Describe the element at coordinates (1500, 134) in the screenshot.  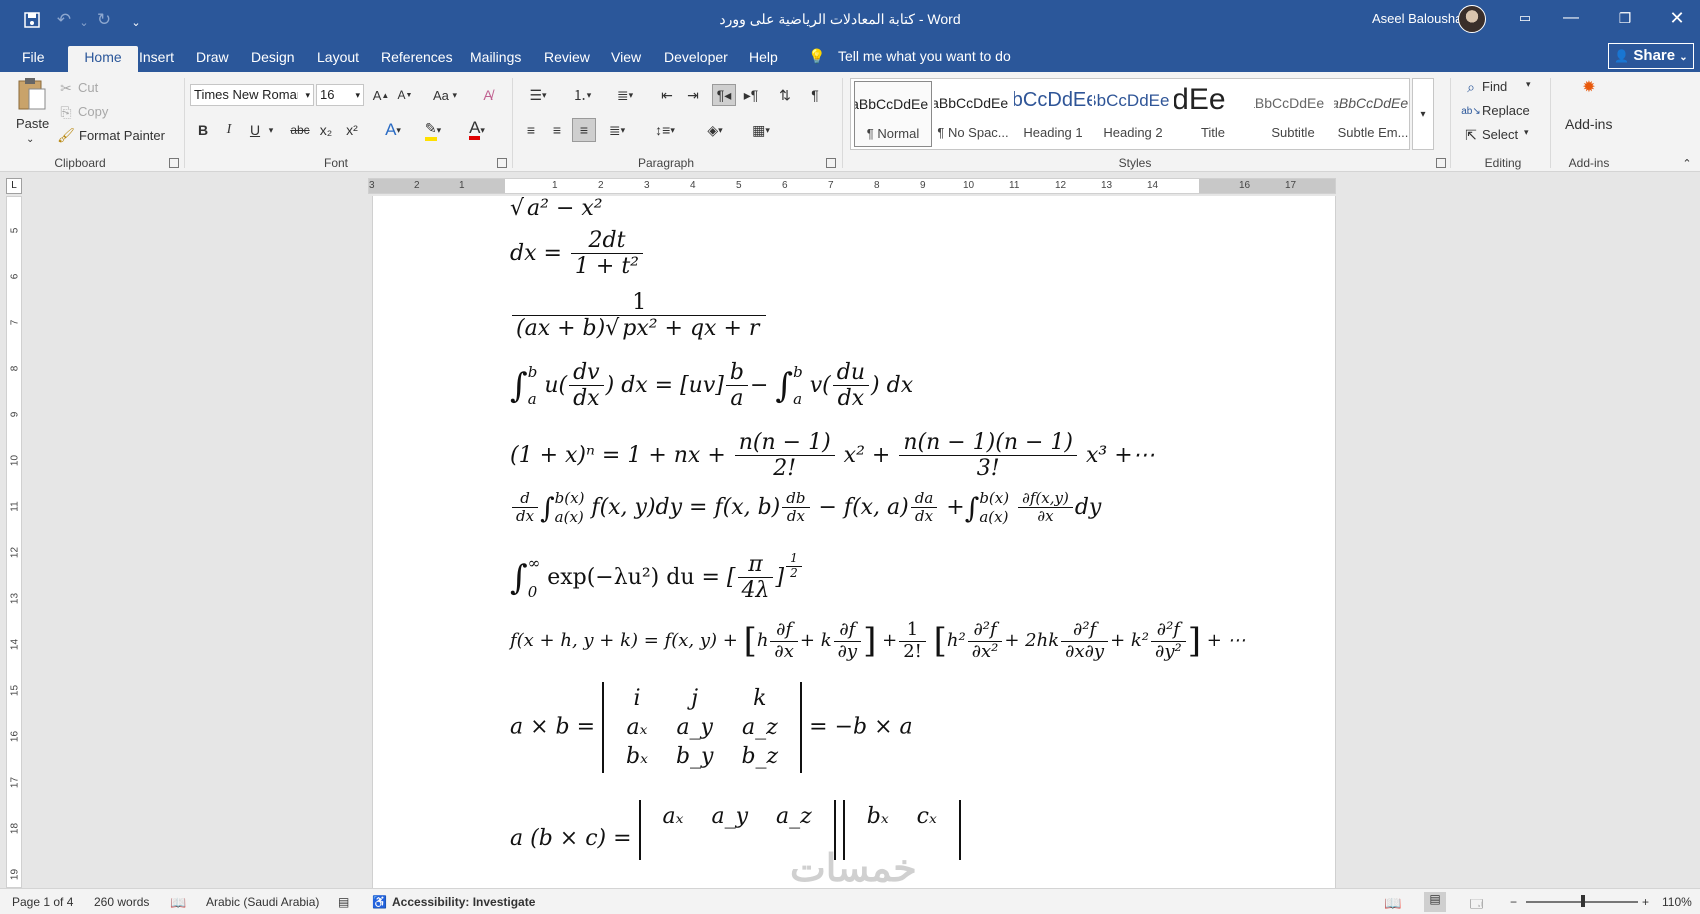
I see `select-button: Select` at that location.